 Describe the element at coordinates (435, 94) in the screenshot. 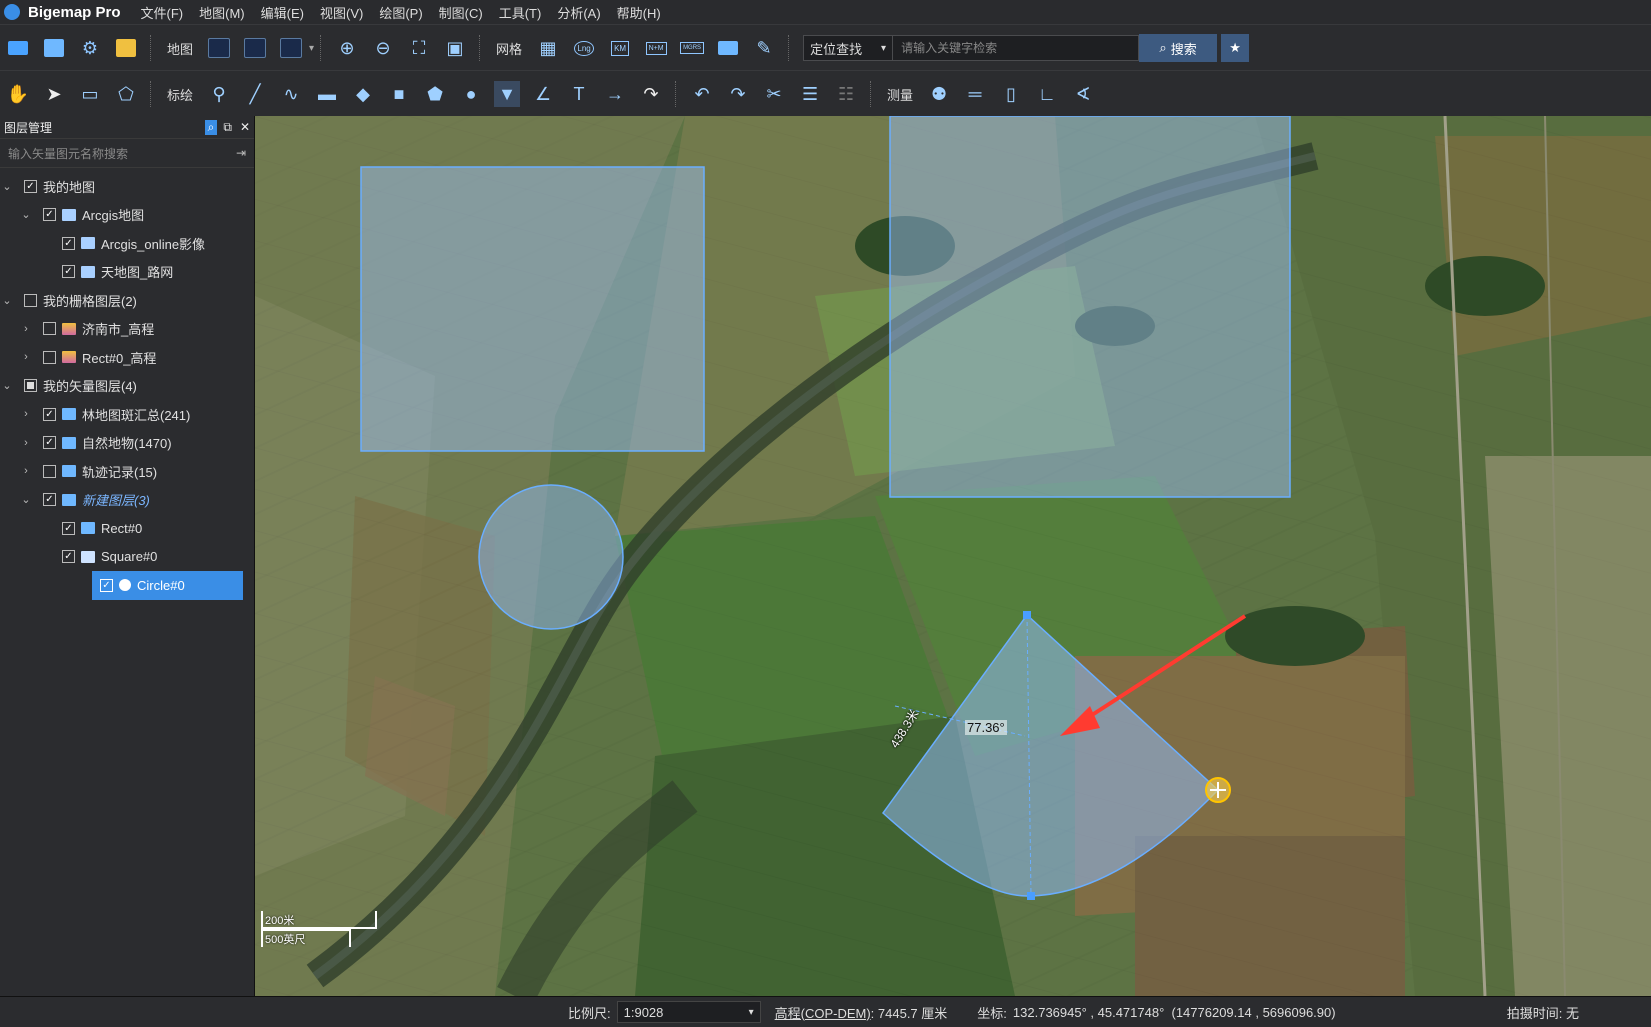

I see `polygon-icon: ⬟` at that location.